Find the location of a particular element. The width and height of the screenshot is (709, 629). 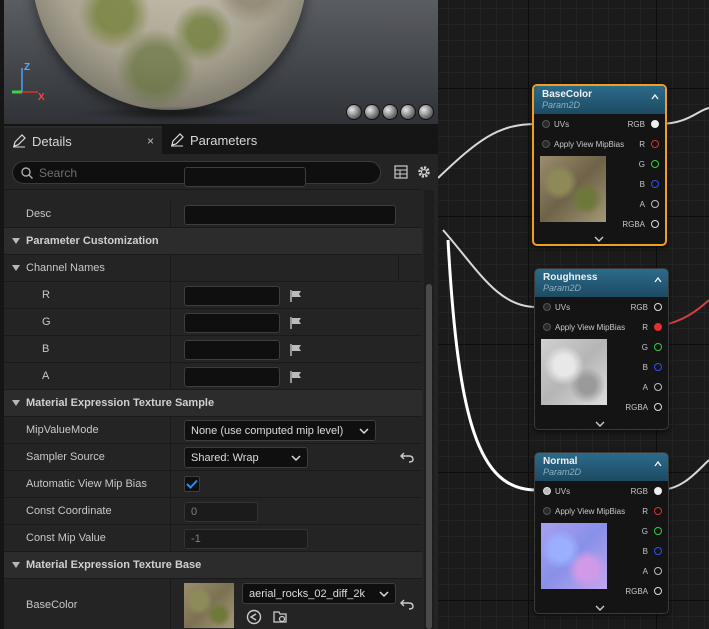

auto-view-mip-bias-label: Automatic View Mip Bias is located at coordinates (86, 484).